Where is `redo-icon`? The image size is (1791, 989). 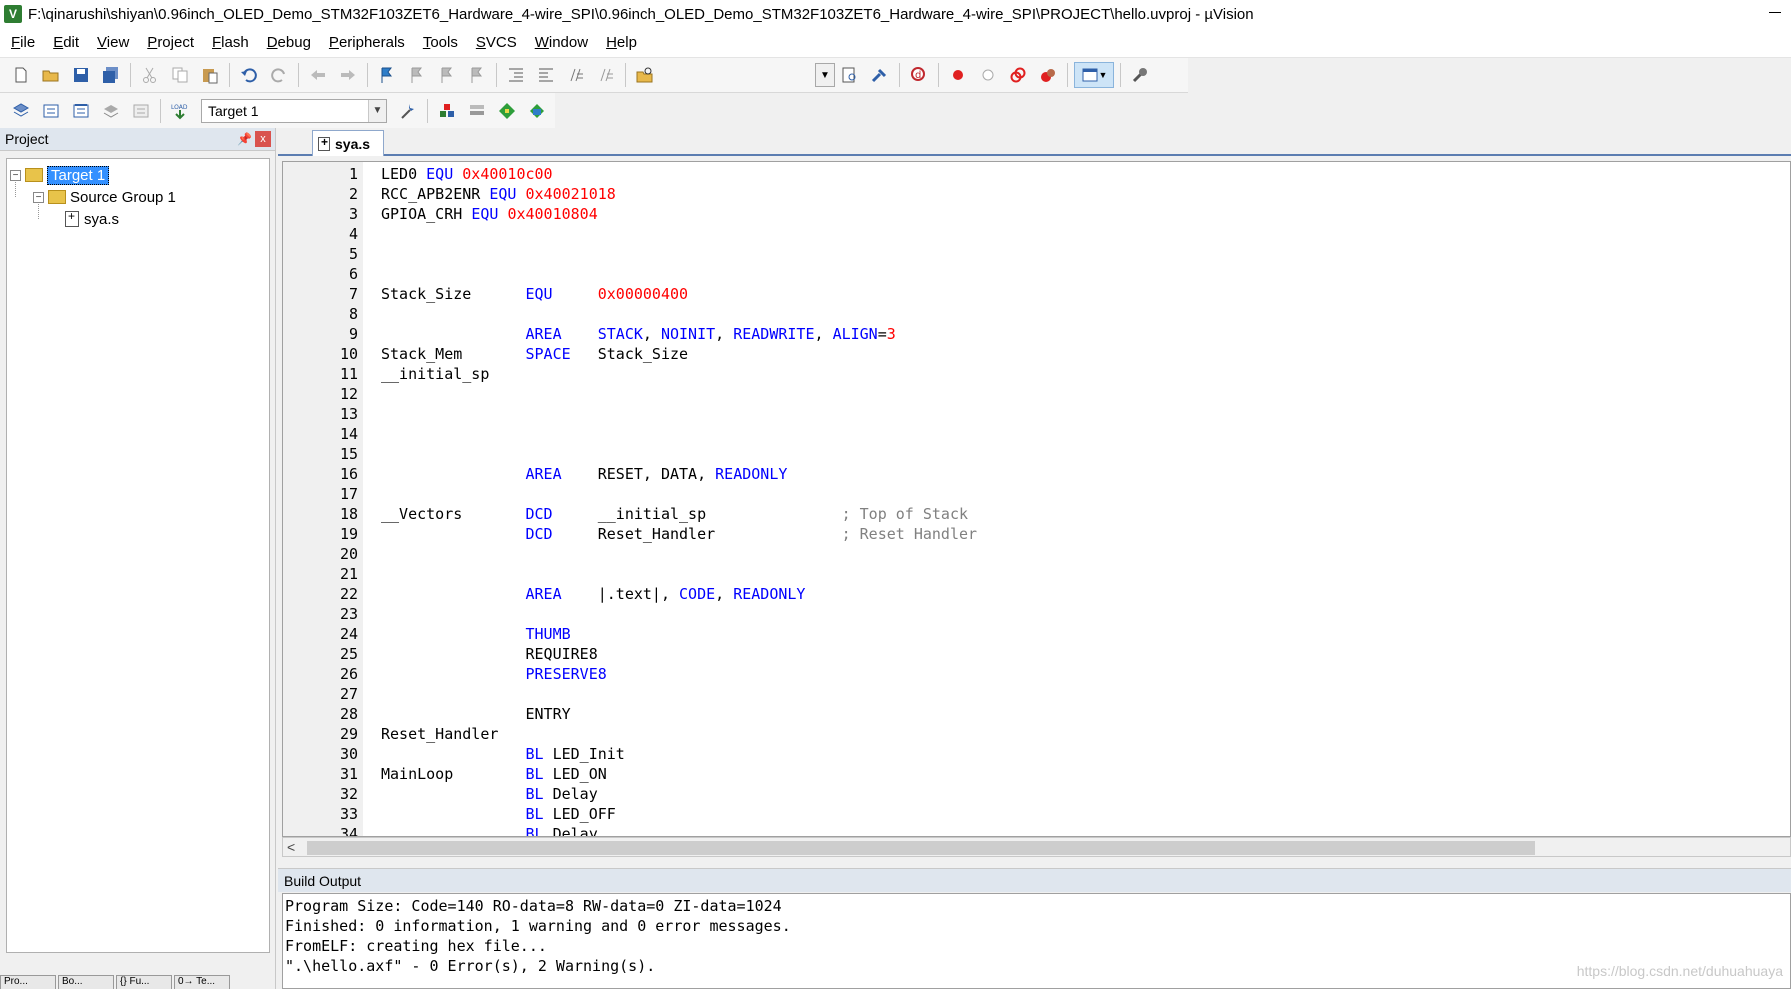 redo-icon is located at coordinates (279, 75).